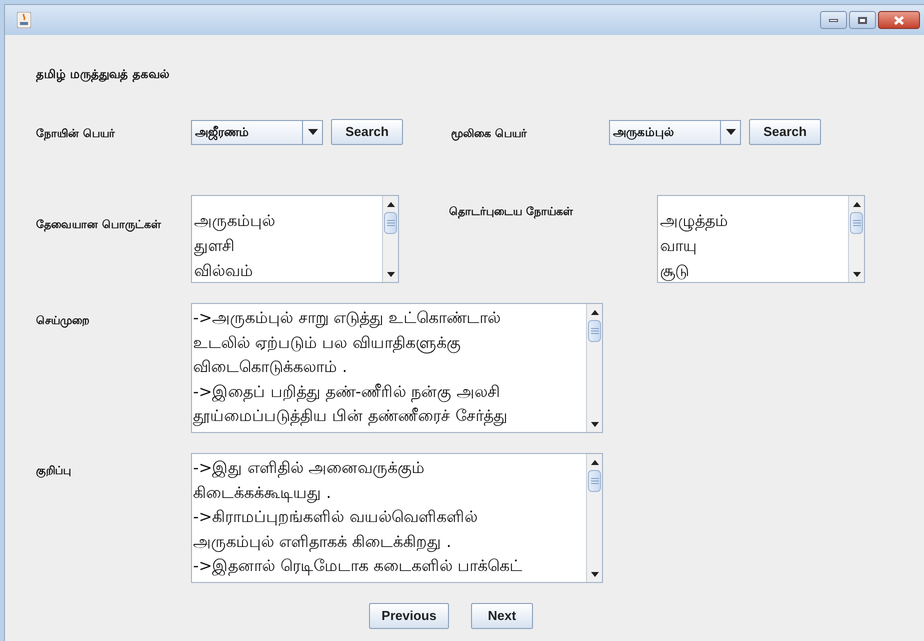  I want to click on list-item: துளசி, so click(288, 245).